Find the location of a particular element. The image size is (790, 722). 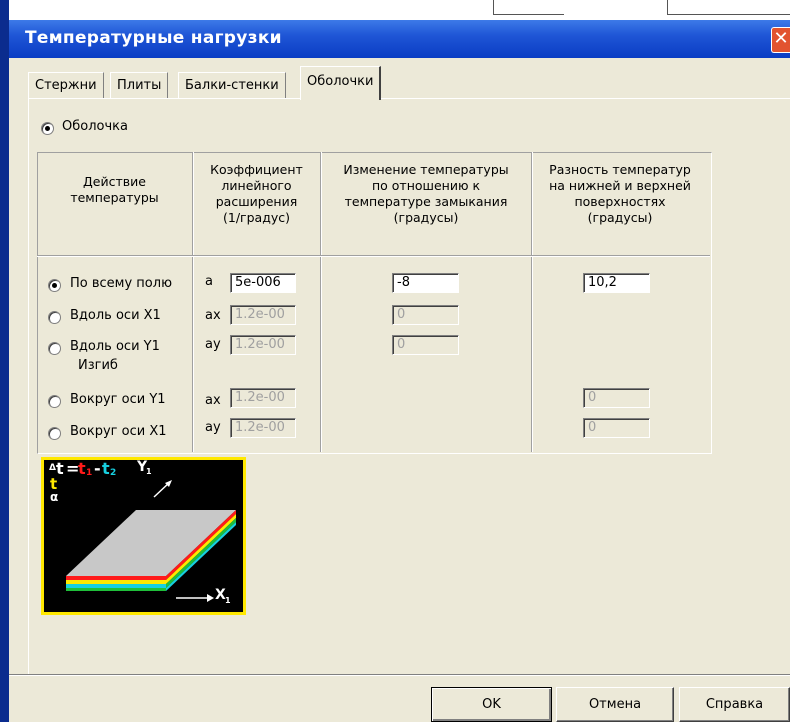

t2-symbol: t is located at coordinates (106, 468).